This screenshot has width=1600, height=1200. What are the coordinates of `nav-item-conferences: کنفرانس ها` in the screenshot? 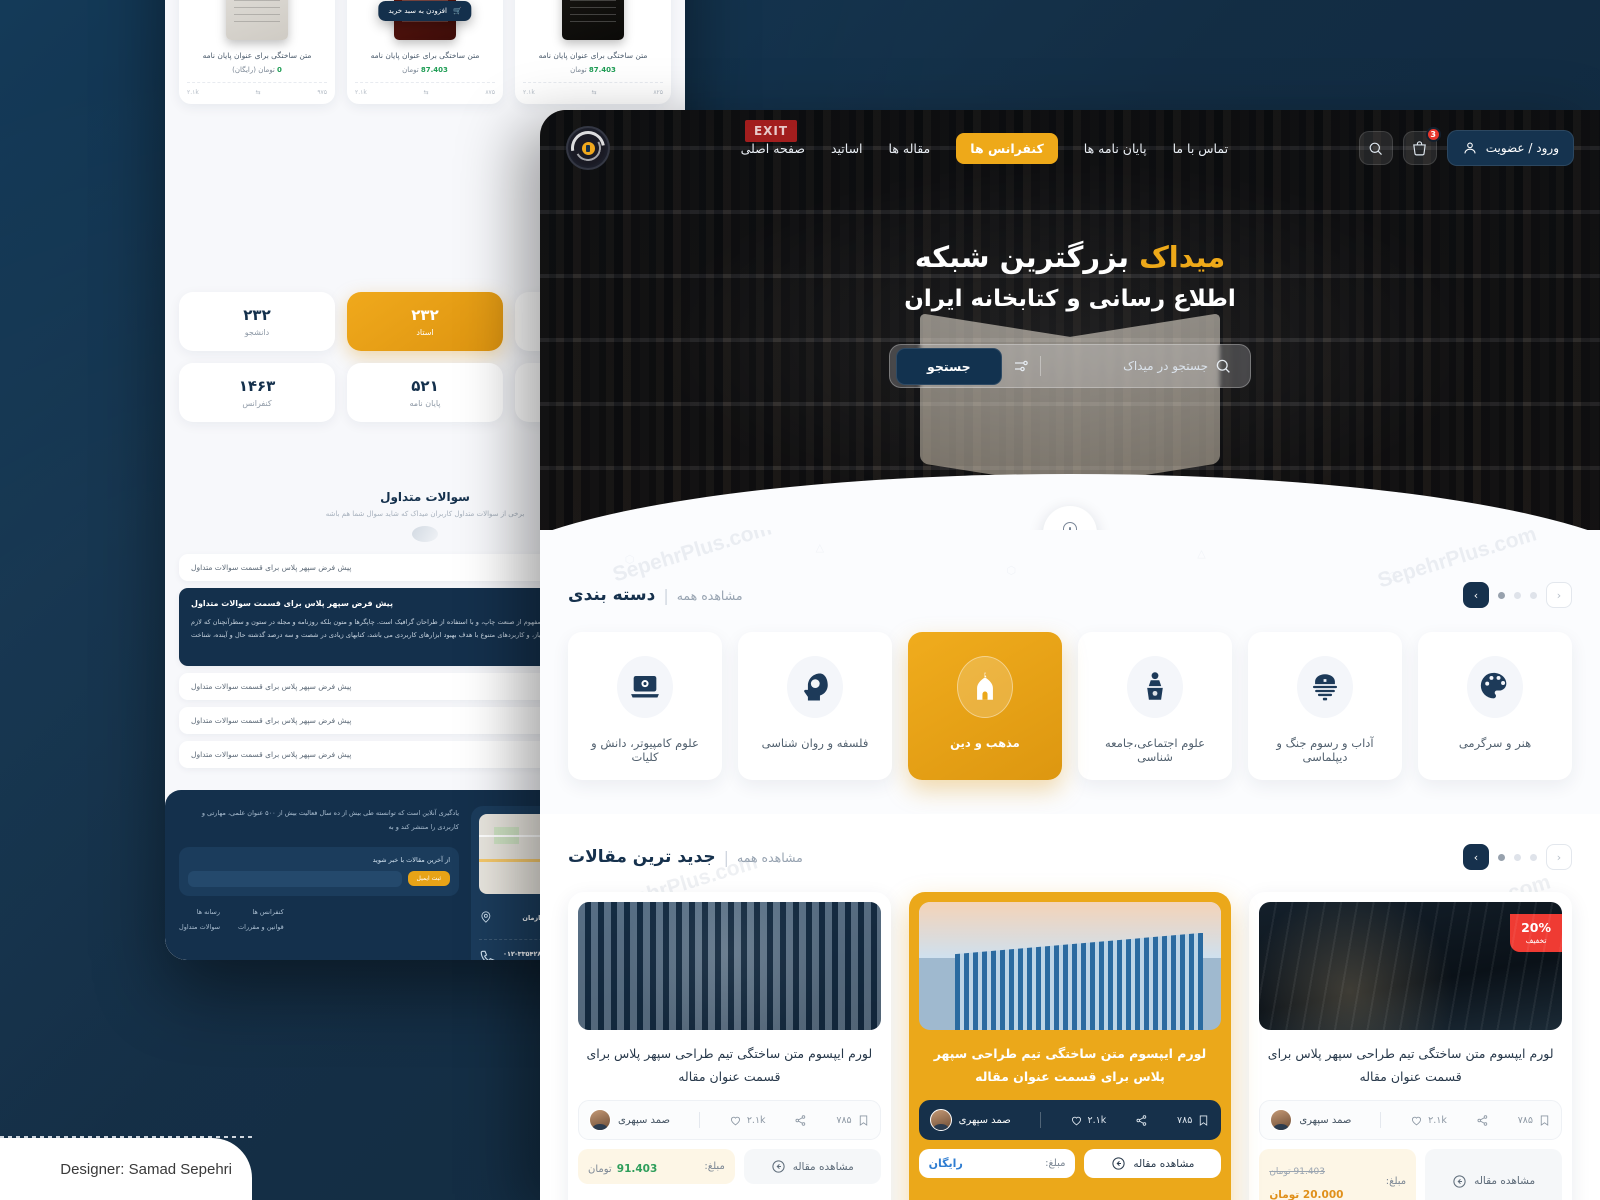 It's located at (1007, 148).